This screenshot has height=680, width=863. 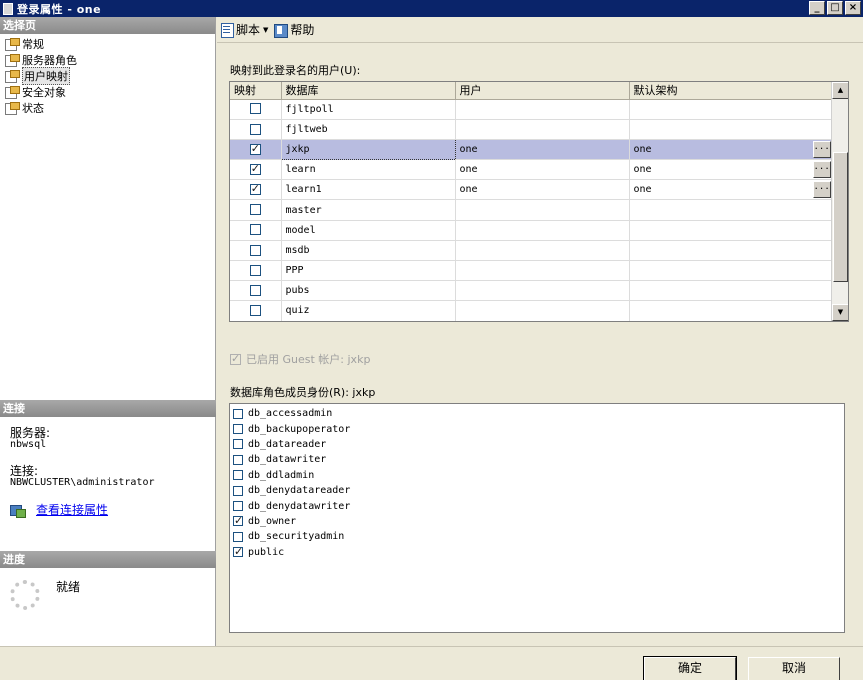 I want to click on list-item: db_owner, so click(x=537, y=521).